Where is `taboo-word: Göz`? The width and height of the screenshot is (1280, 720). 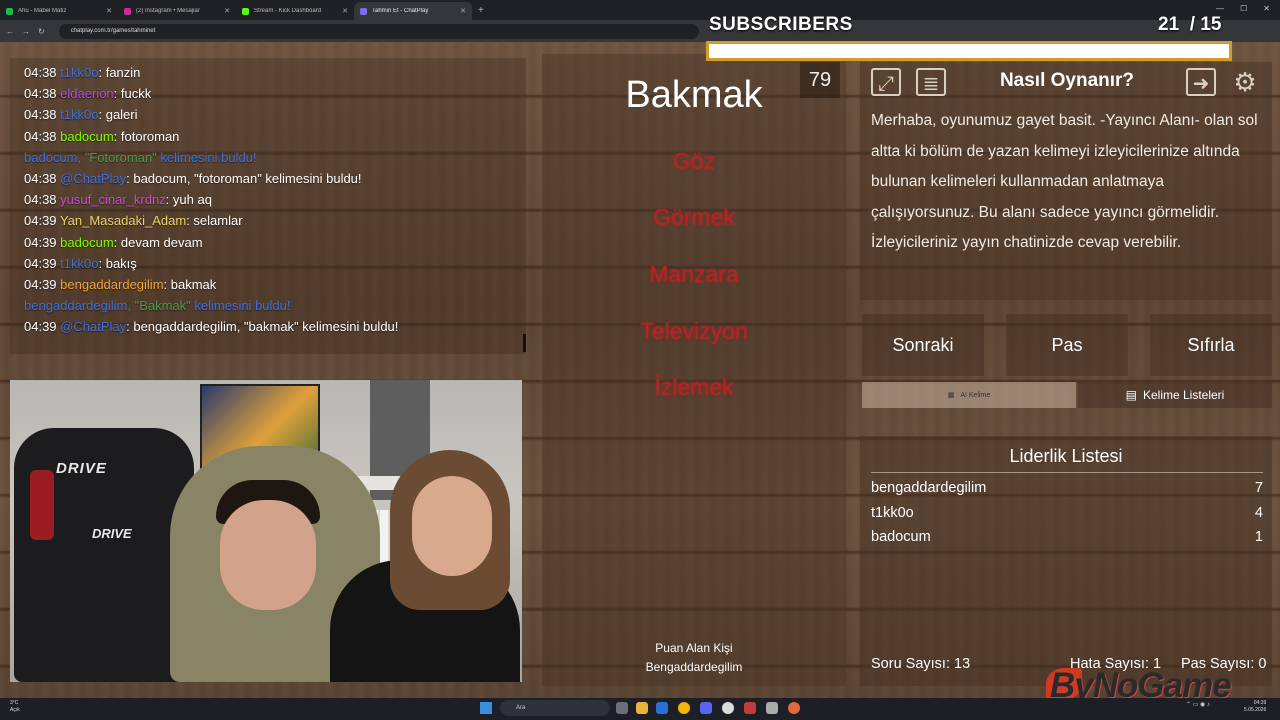
taboo-word: Göz is located at coordinates (694, 161).